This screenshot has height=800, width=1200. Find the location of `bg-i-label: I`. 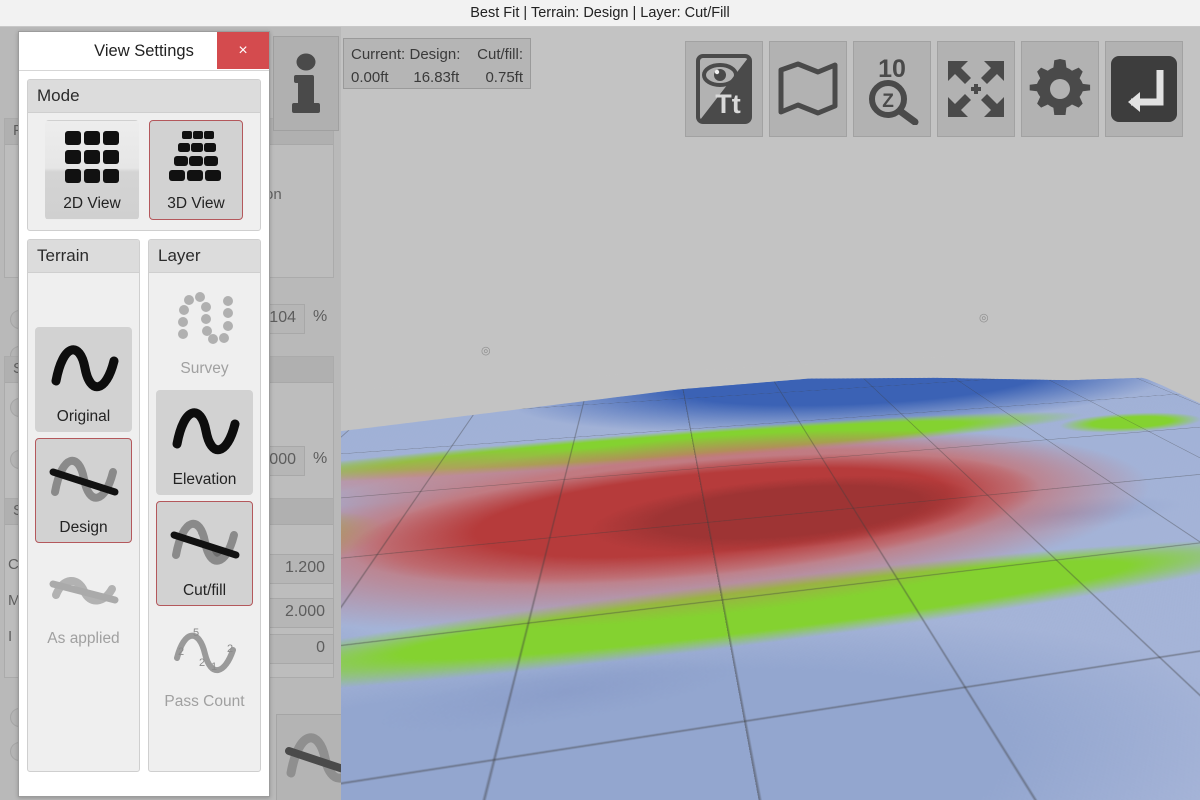

bg-i-label: I is located at coordinates (10, 636).